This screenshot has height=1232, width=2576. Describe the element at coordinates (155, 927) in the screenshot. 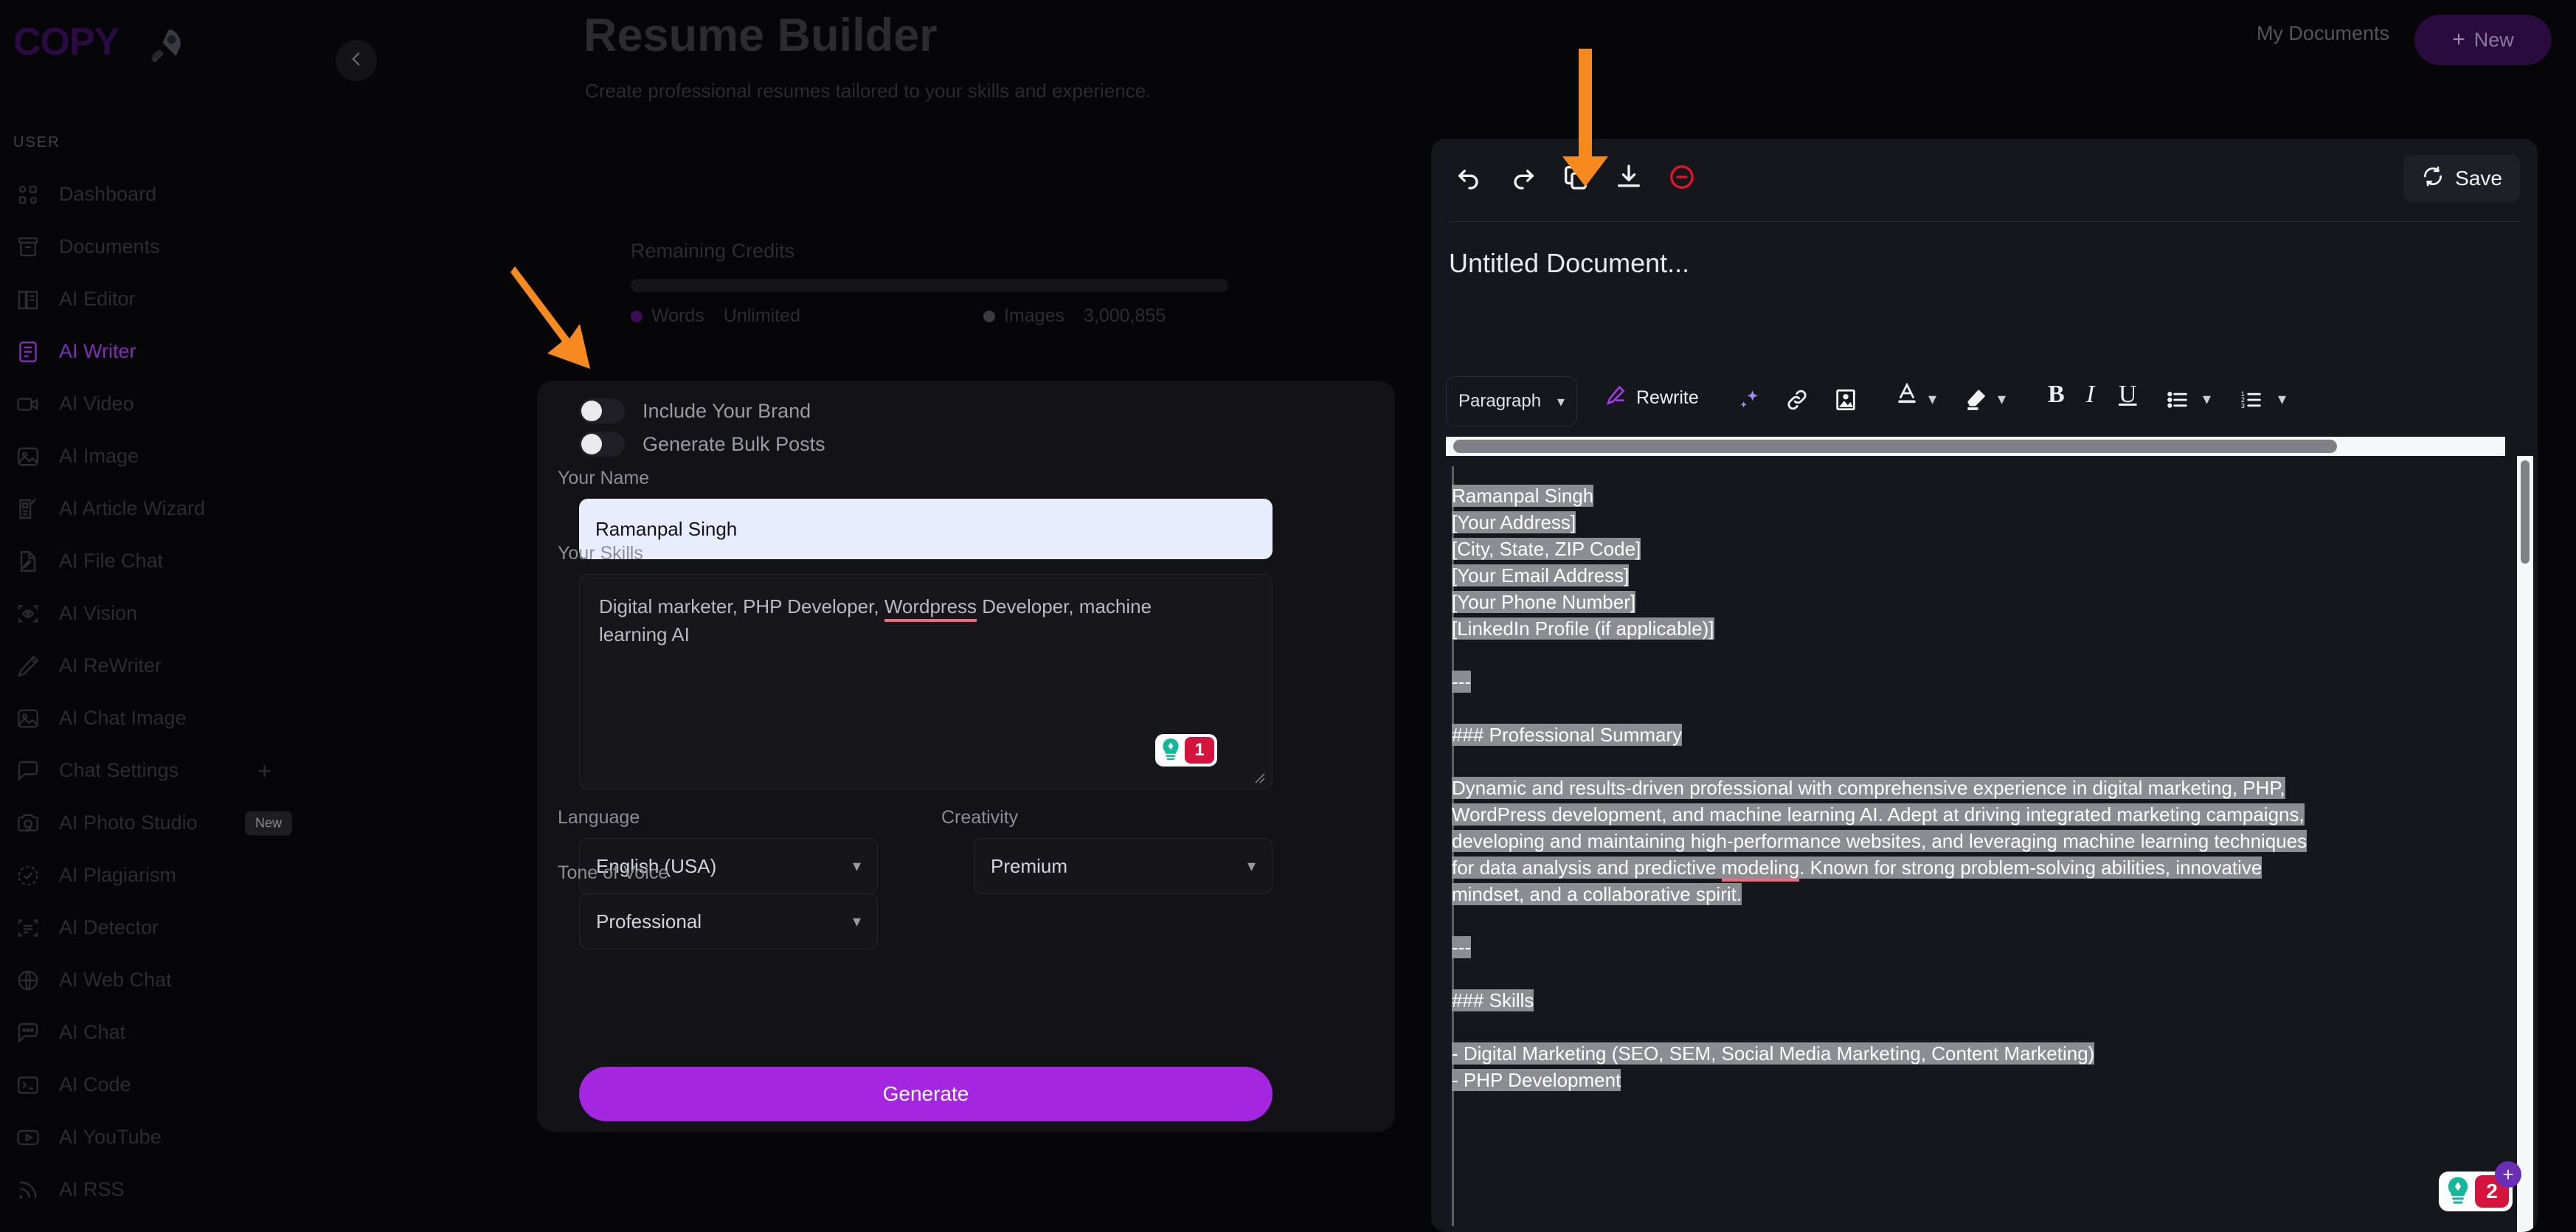

I see `sidebar-item-ai-detector: AI Detector` at that location.